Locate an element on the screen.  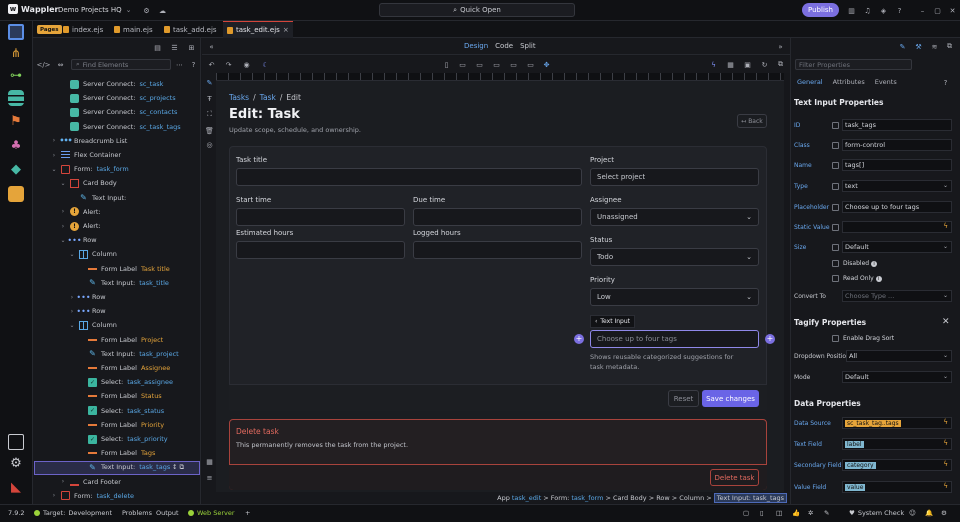
trash-icon: 🗑 is located at coordinates (209, 130).